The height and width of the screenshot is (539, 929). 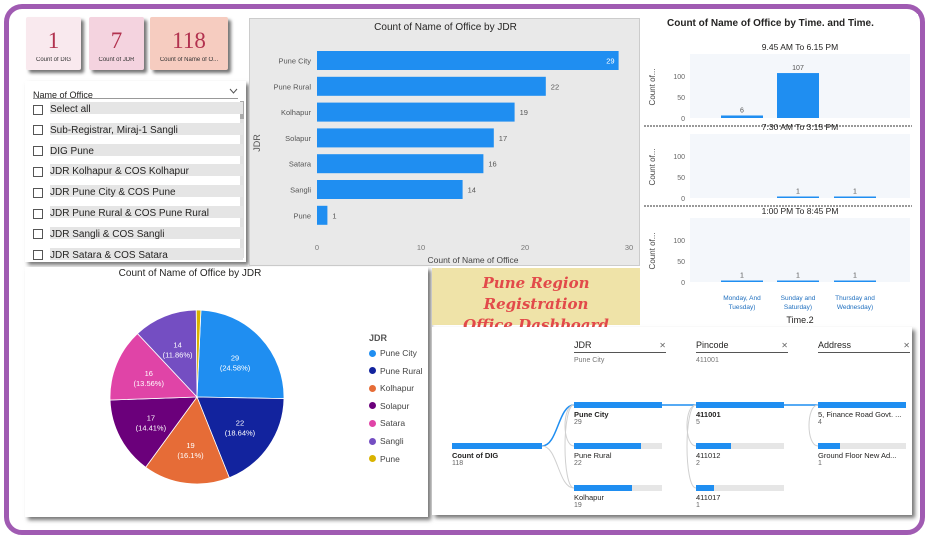 I want to click on time-bar-value: 6, so click(x=742, y=110).